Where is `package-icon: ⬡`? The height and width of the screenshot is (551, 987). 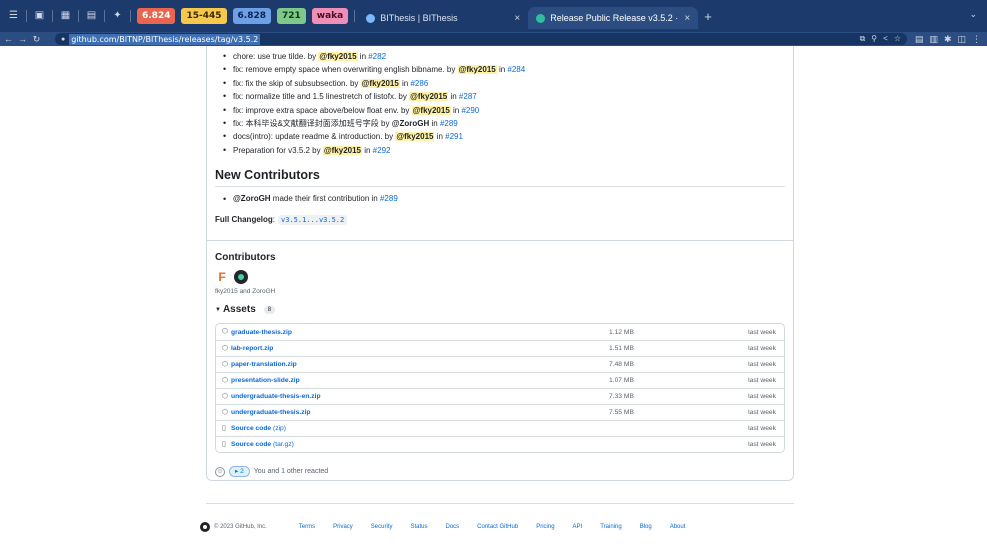 package-icon: ⬡ is located at coordinates (225, 396).